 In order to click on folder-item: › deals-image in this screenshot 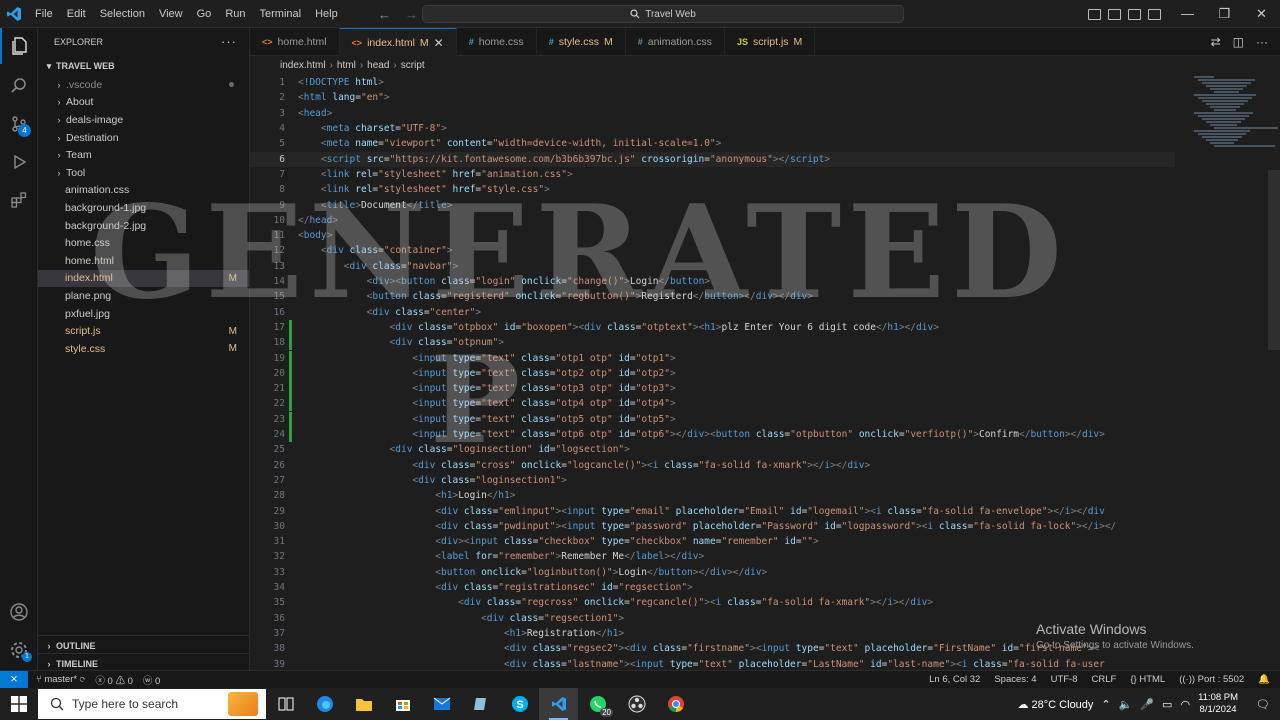, I will do `click(143, 120)`.